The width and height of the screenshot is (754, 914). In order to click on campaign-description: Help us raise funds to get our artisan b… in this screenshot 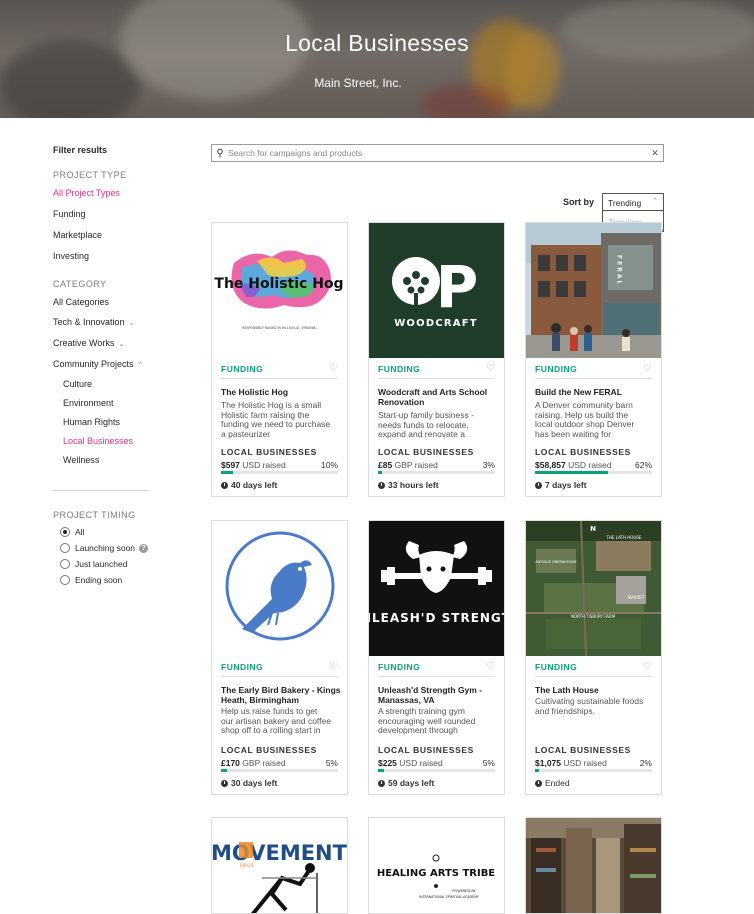, I will do `click(276, 722)`.